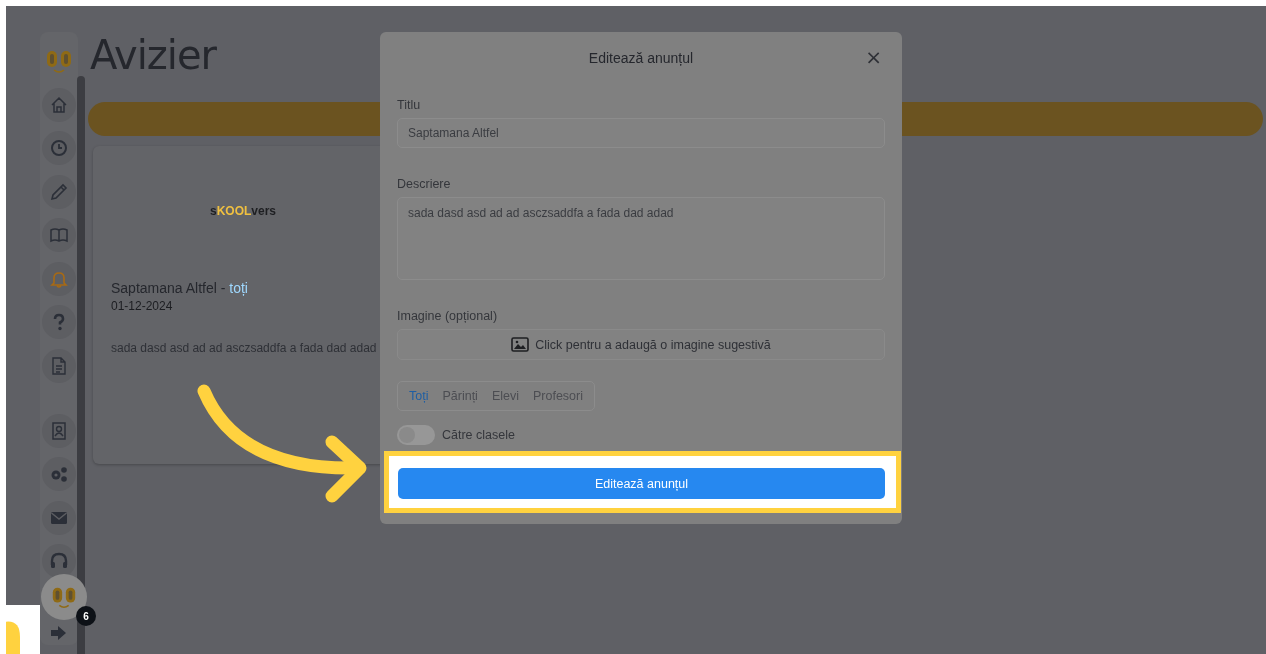 This screenshot has width=1266, height=654. What do you see at coordinates (419, 396) in the screenshot?
I see `audience-tab: Toți` at bounding box center [419, 396].